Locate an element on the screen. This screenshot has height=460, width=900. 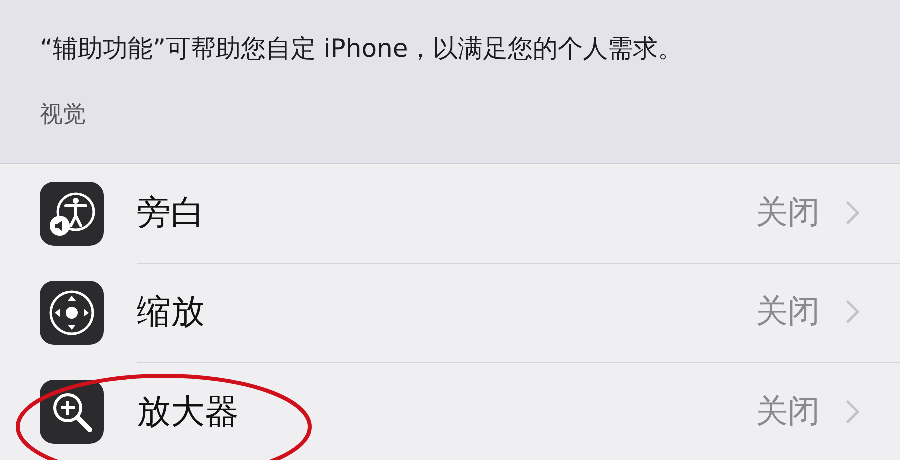
row-label: 缩放 is located at coordinates (171, 312).